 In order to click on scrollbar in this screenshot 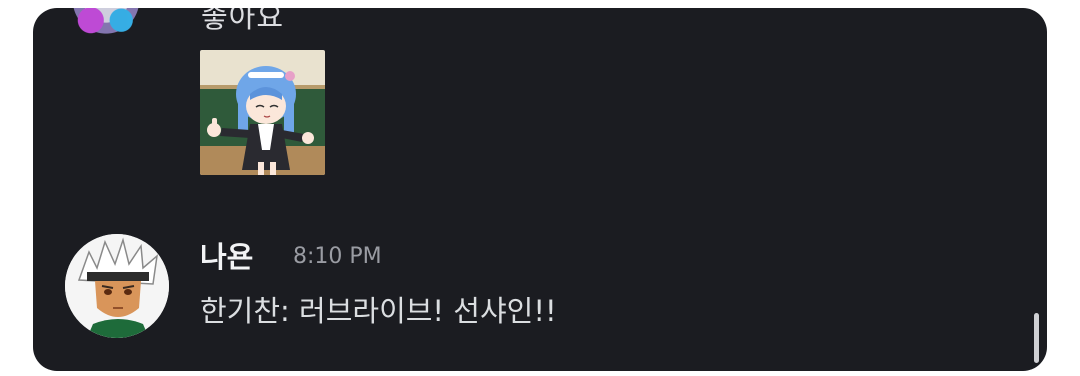, I will do `click(1036, 338)`.